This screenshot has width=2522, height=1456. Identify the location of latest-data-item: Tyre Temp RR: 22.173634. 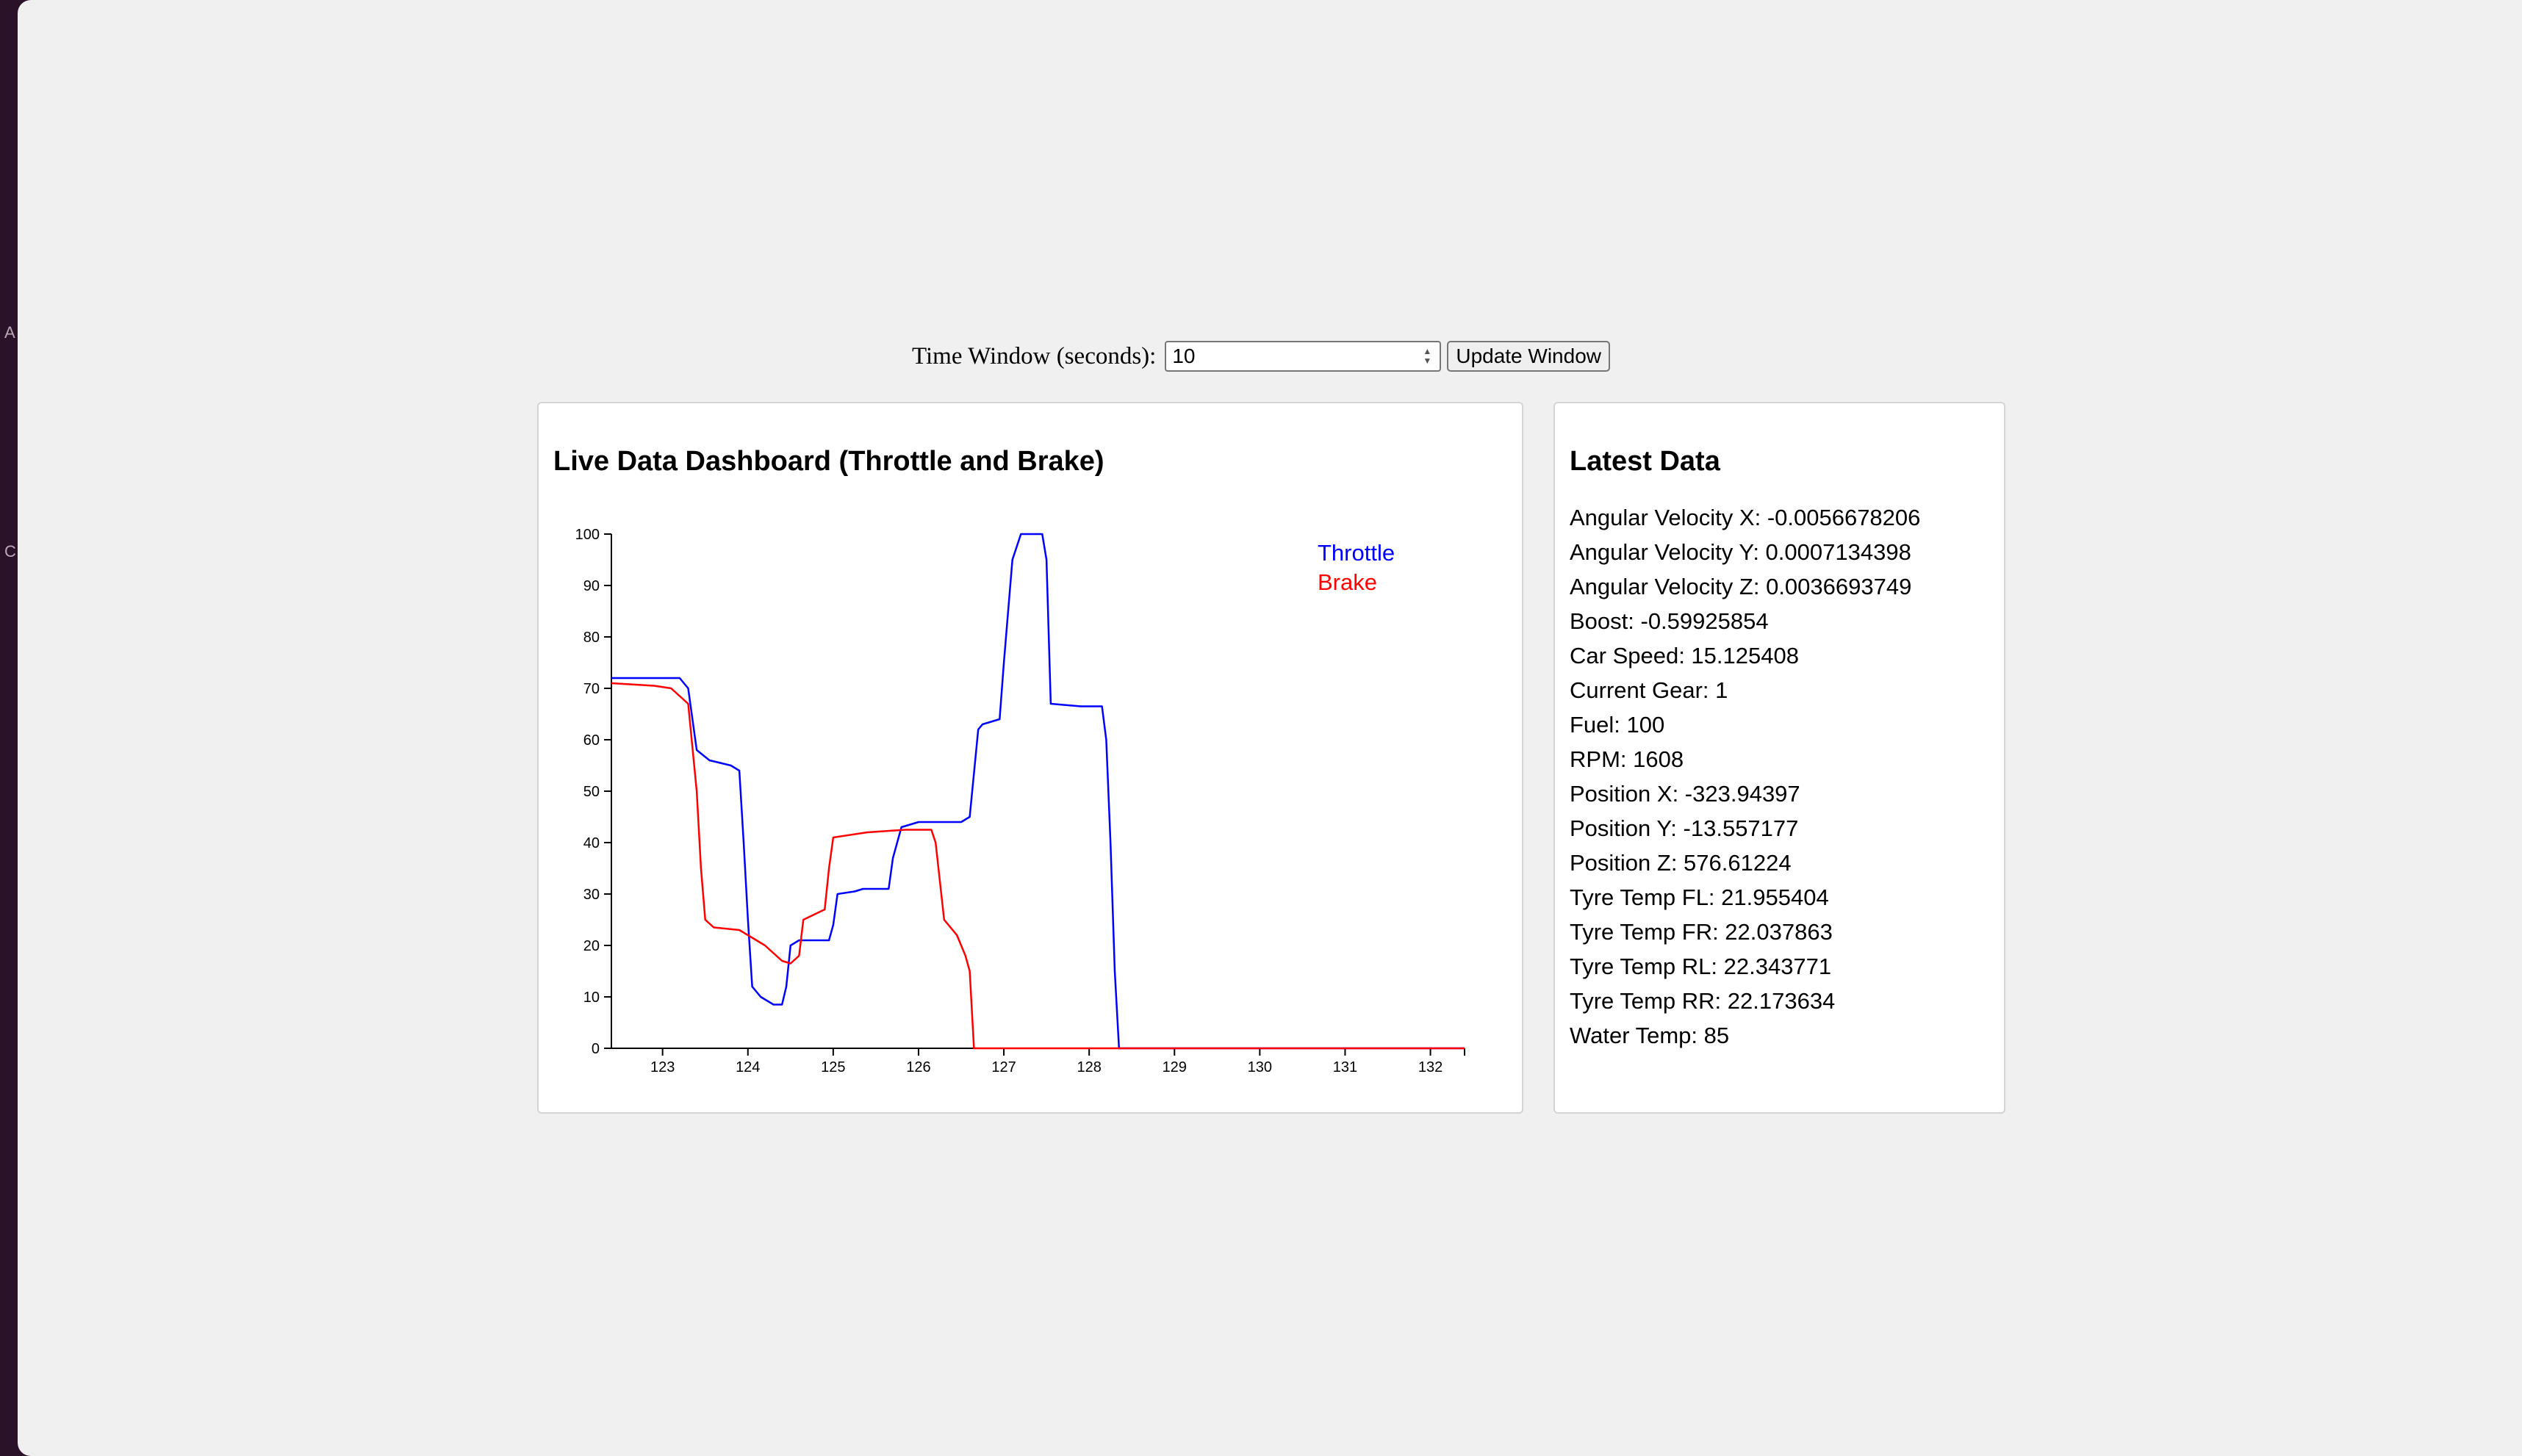
(1703, 1001).